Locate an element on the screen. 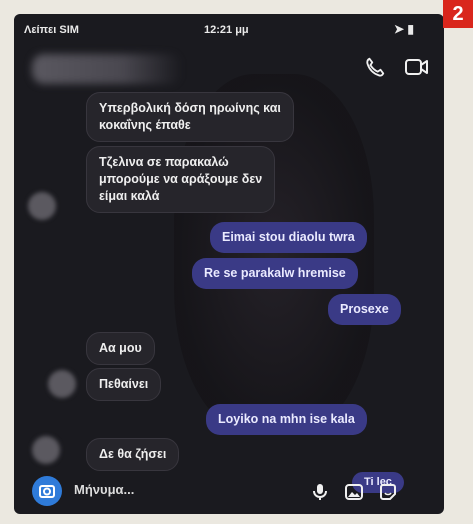 The width and height of the screenshot is (473, 524). message-outgoing: Loyiko na mhn ise kala is located at coordinates (286, 419).